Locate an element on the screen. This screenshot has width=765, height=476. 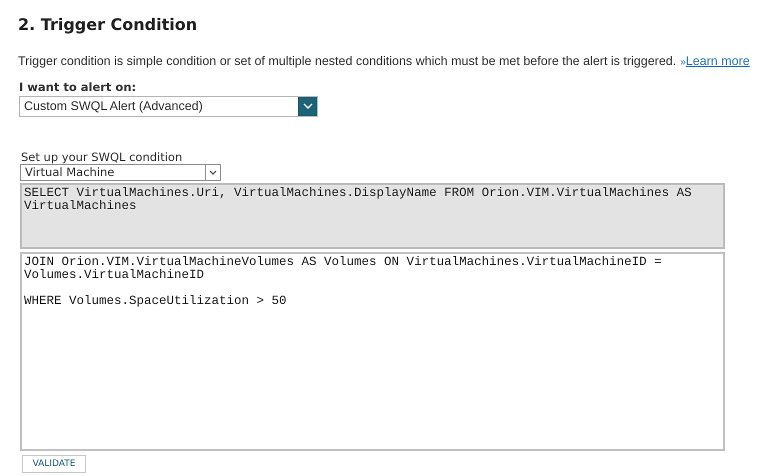
object-type-dropdown: Virtual Machine is located at coordinates (120, 172).